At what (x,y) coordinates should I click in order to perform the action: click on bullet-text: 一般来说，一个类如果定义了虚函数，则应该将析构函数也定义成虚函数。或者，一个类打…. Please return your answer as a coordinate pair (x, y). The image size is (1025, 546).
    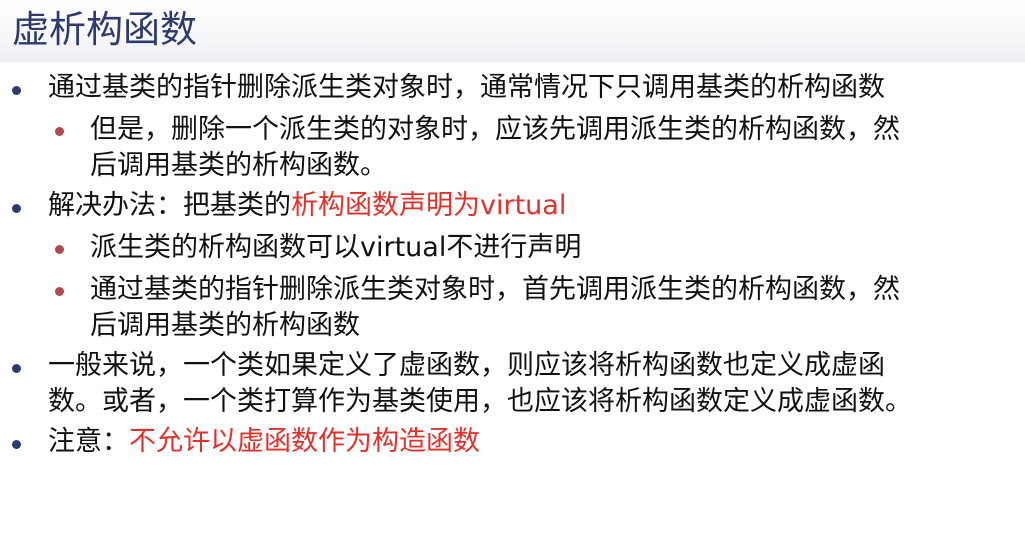
    Looking at the image, I should click on (480, 383).